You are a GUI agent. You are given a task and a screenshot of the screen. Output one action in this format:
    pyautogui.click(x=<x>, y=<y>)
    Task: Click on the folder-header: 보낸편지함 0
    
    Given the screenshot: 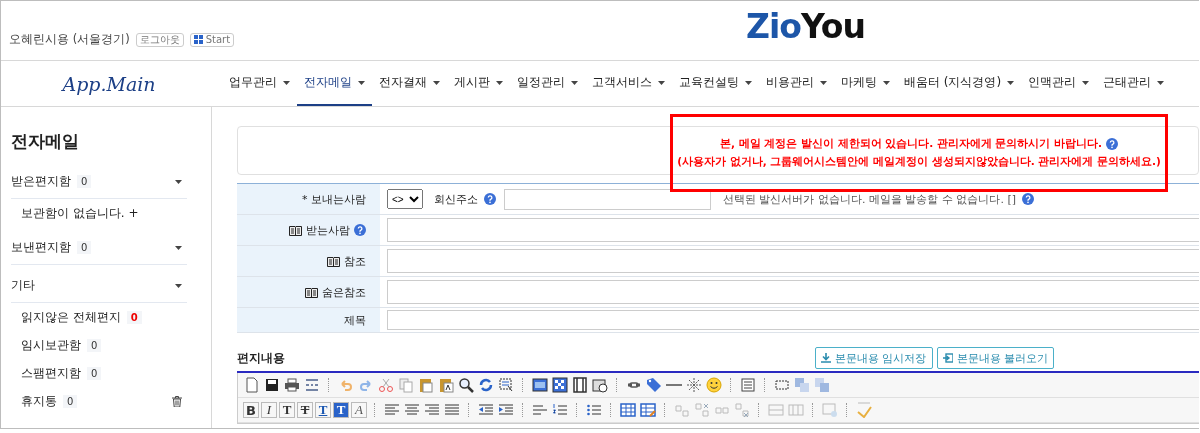 What is the action you would take?
    pyautogui.click(x=99, y=248)
    